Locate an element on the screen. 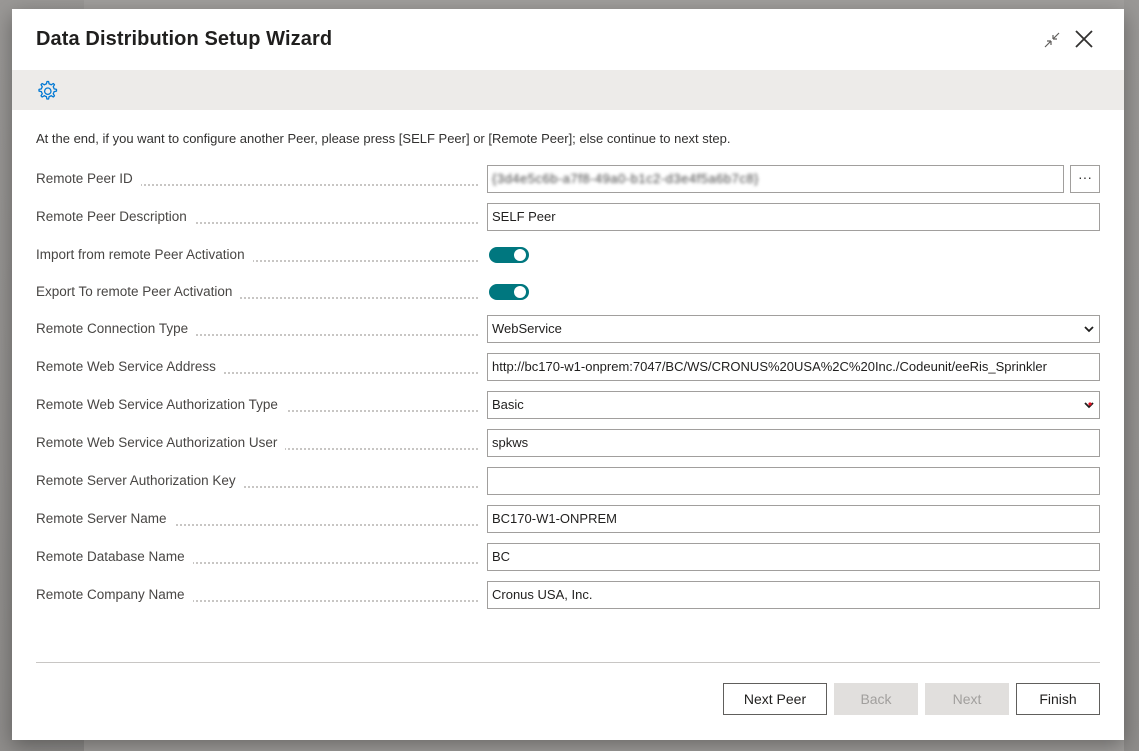  web-service-address-label: Remote Web Service Address is located at coordinates (130, 366).